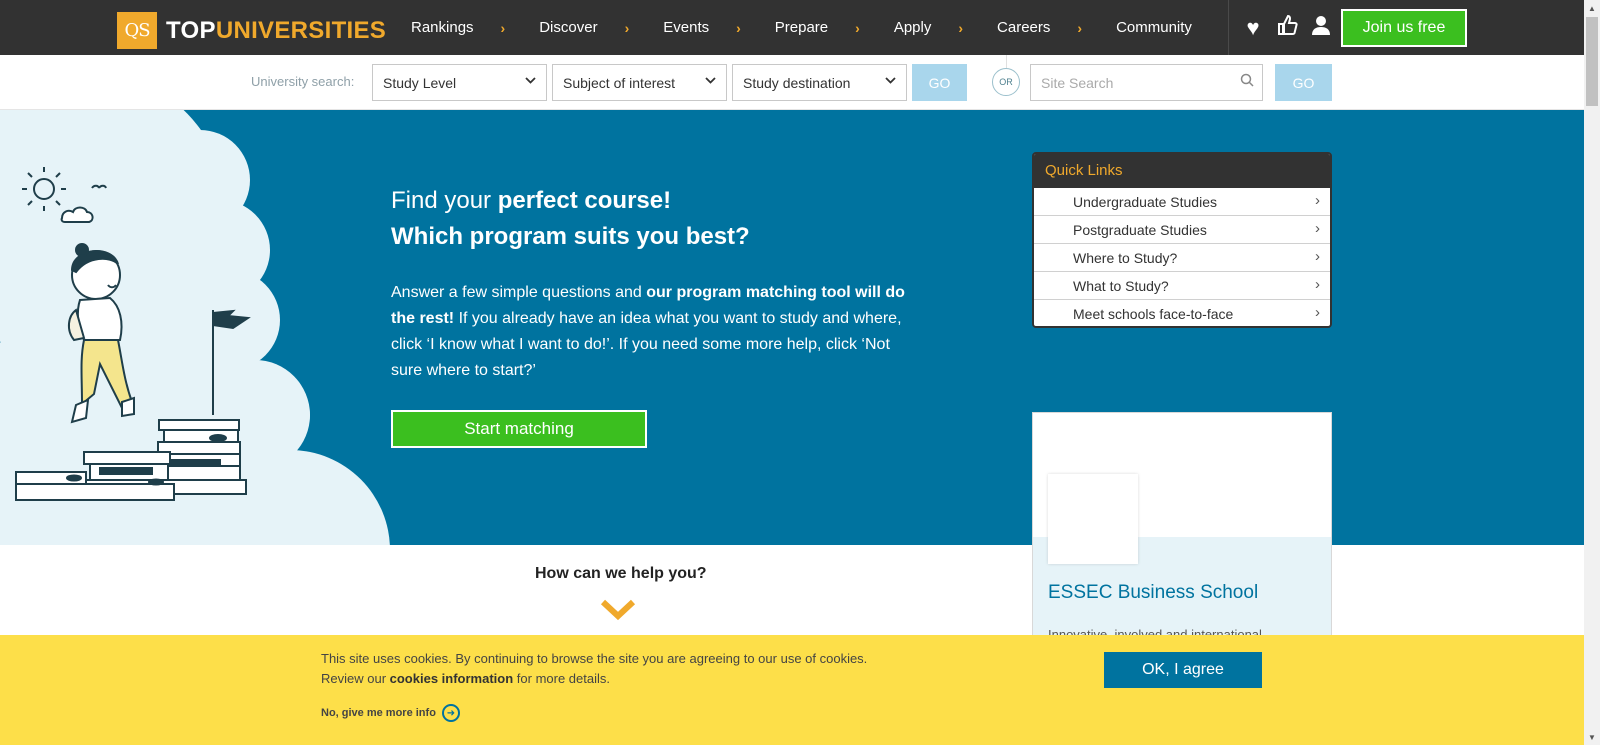 The image size is (1600, 745). What do you see at coordinates (442, 27) in the screenshot?
I see `nav-rankings-label: Rankings` at bounding box center [442, 27].